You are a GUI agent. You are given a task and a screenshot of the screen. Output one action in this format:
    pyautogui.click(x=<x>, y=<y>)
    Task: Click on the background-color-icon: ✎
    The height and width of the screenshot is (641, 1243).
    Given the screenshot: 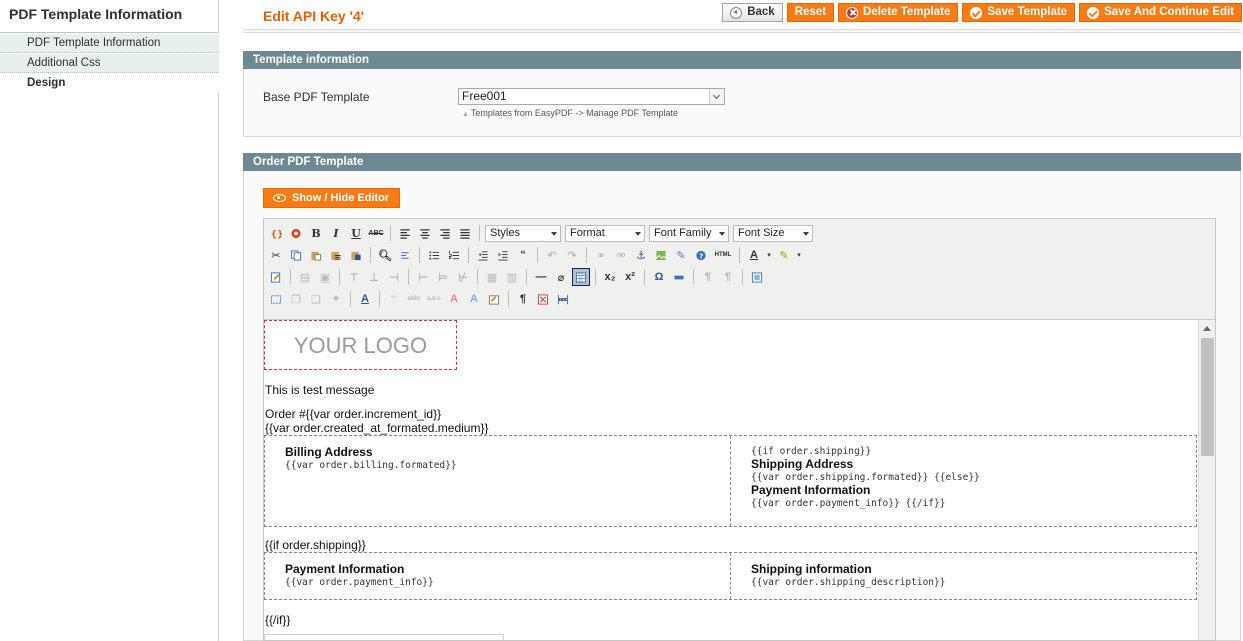 What is the action you would take?
    pyautogui.click(x=784, y=255)
    